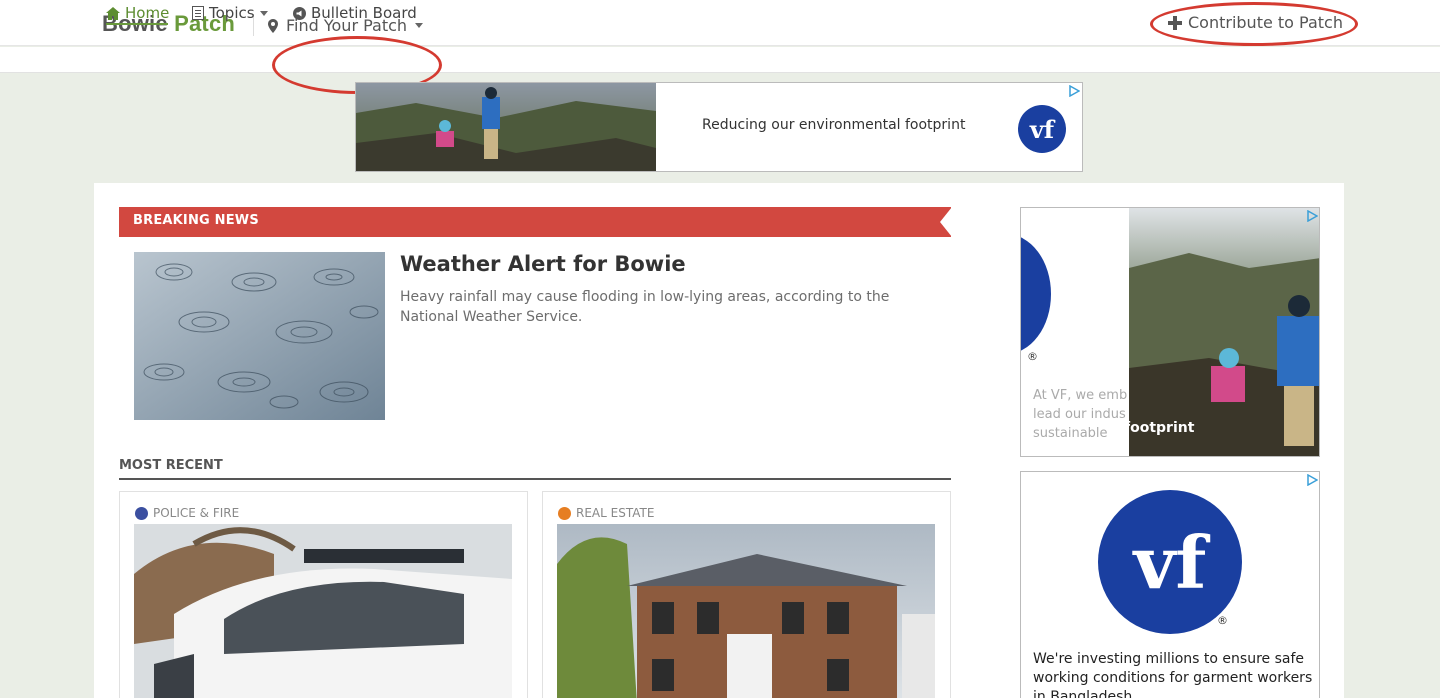  I want to click on side-ad-1-line: lead our indus, so click(1079, 414).